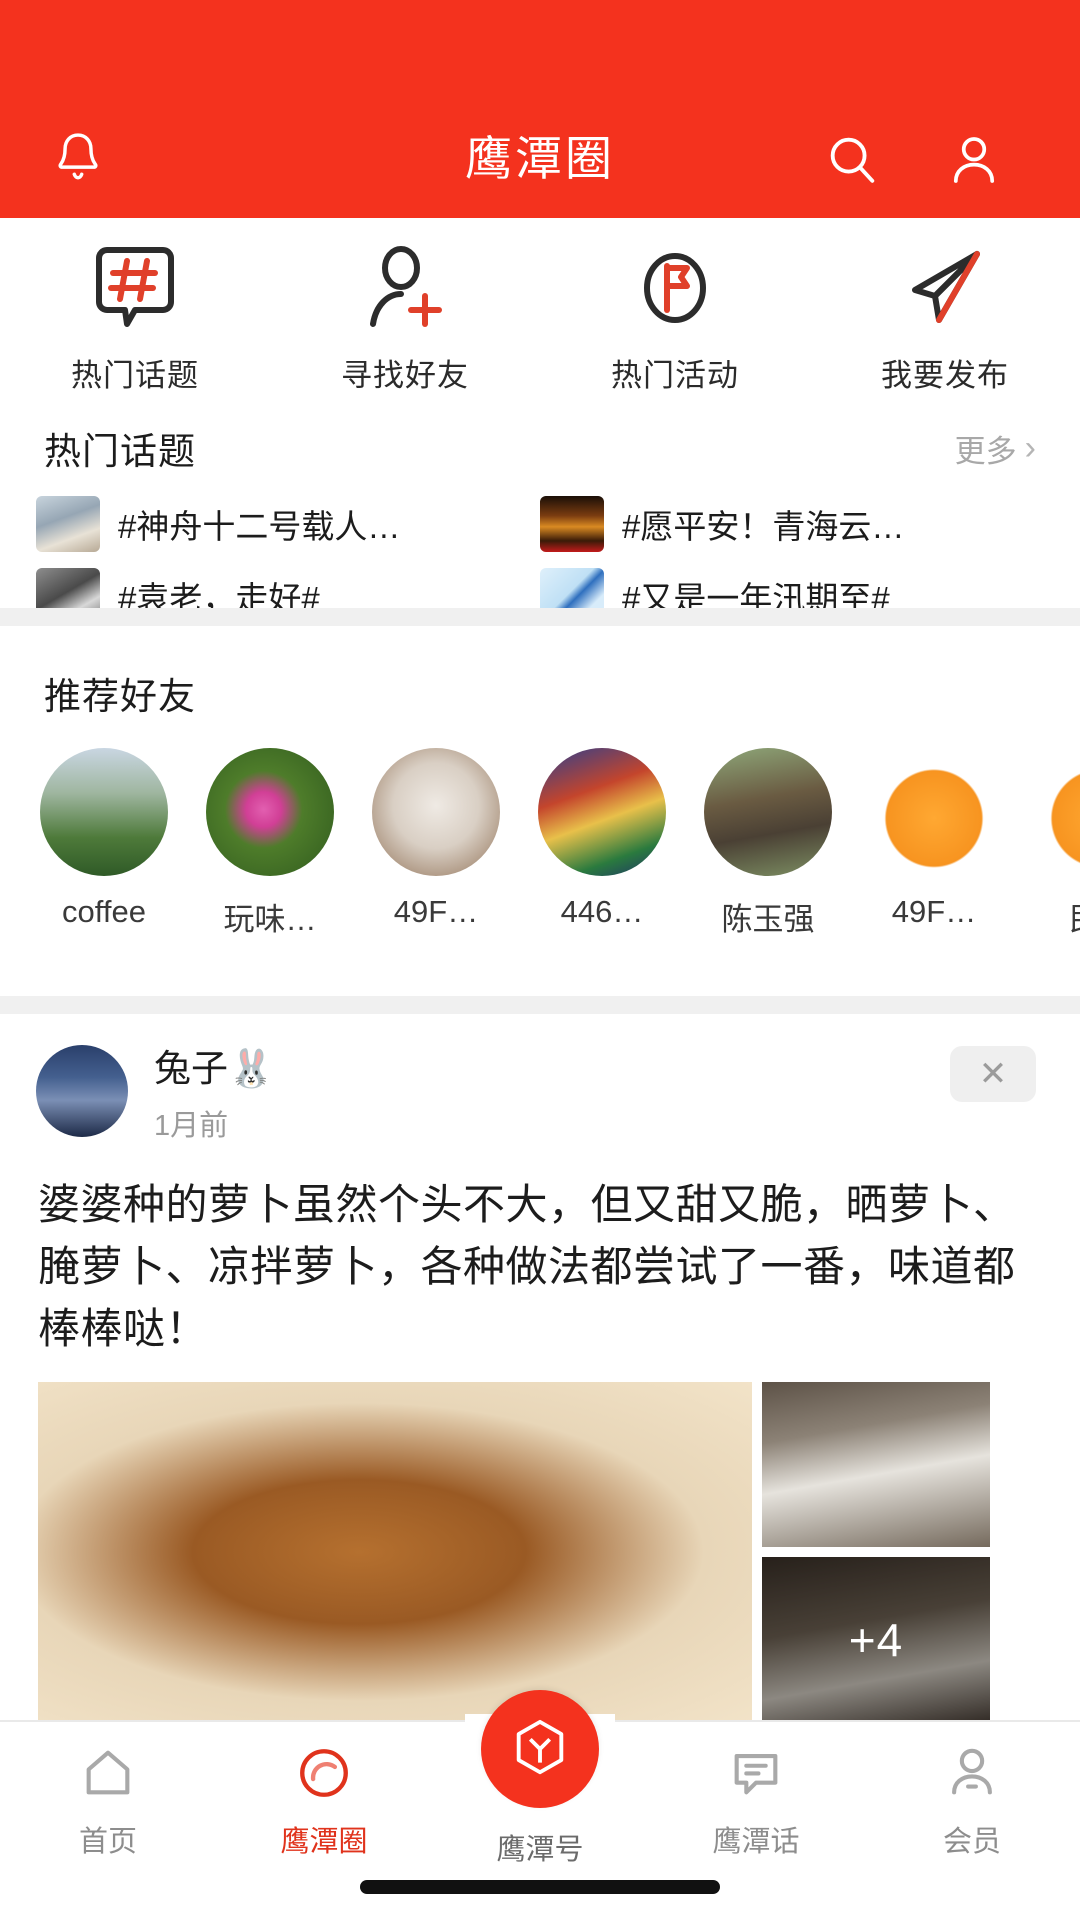  I want to click on hot-topics-header: 热门话题 更多 ›, so click(540, 448).